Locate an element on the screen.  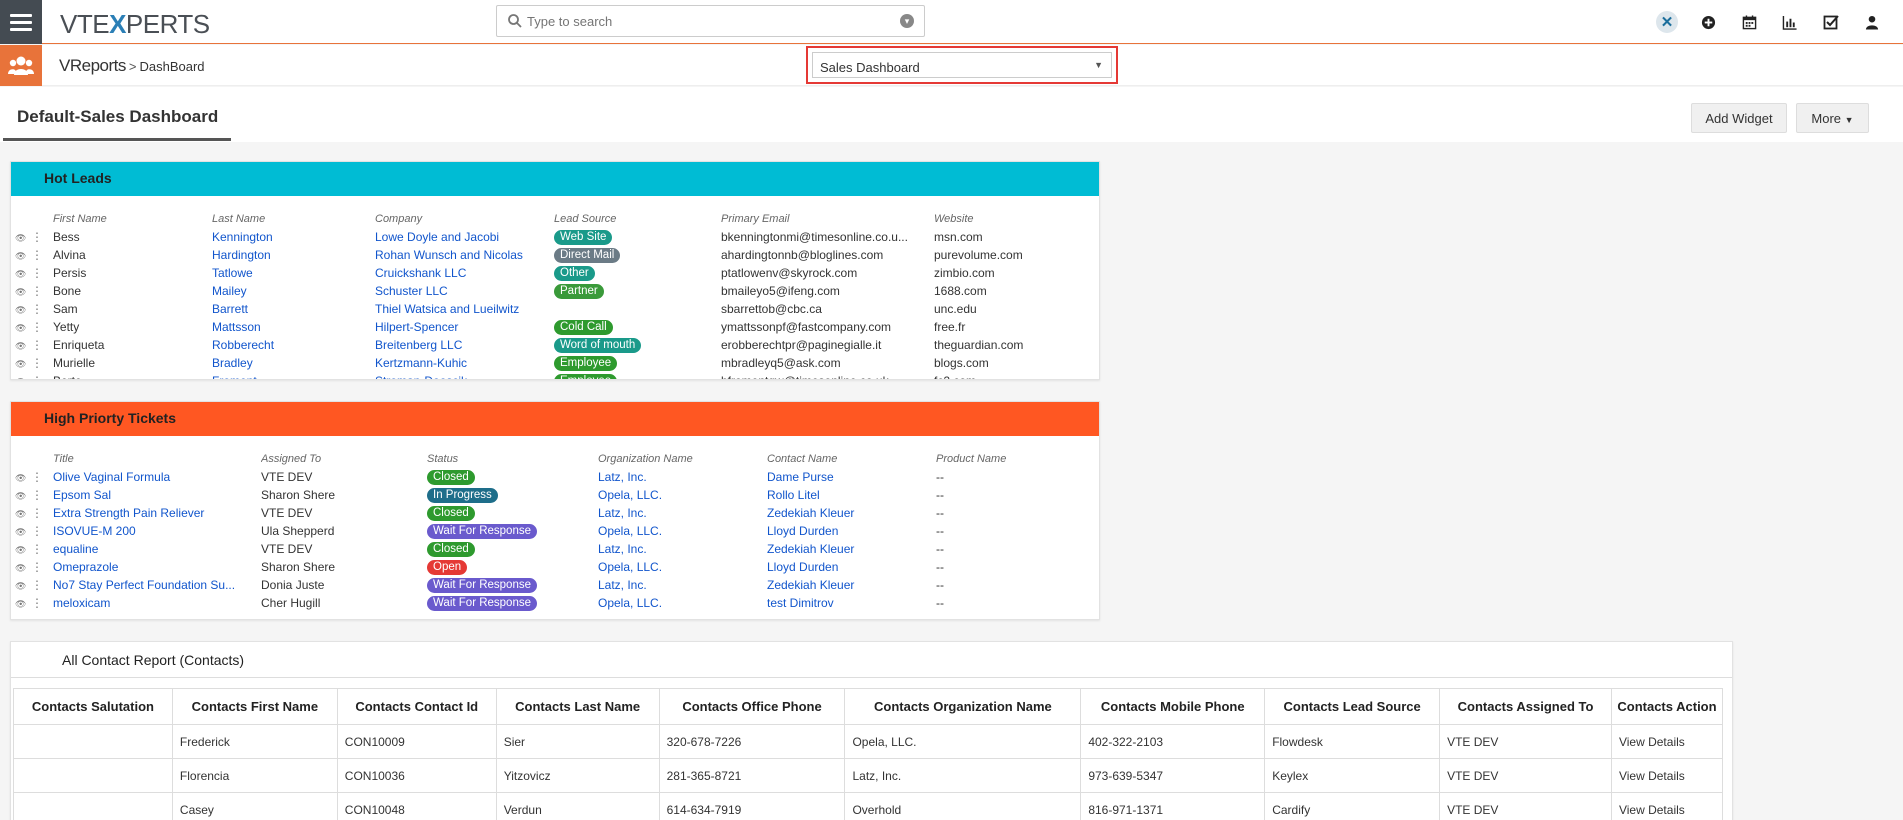
table-column-header: Contacts Mobile Phone is located at coordinates (1173, 706).